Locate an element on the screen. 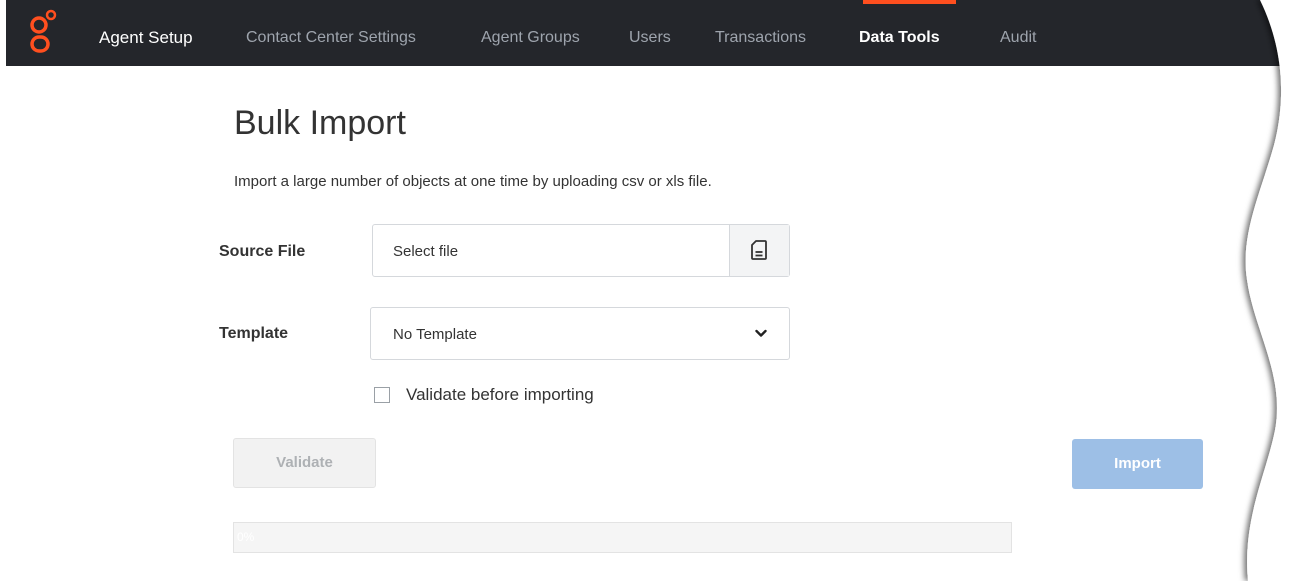 The height and width of the screenshot is (581, 1299). source-file-value: Select file is located at coordinates (426, 251).